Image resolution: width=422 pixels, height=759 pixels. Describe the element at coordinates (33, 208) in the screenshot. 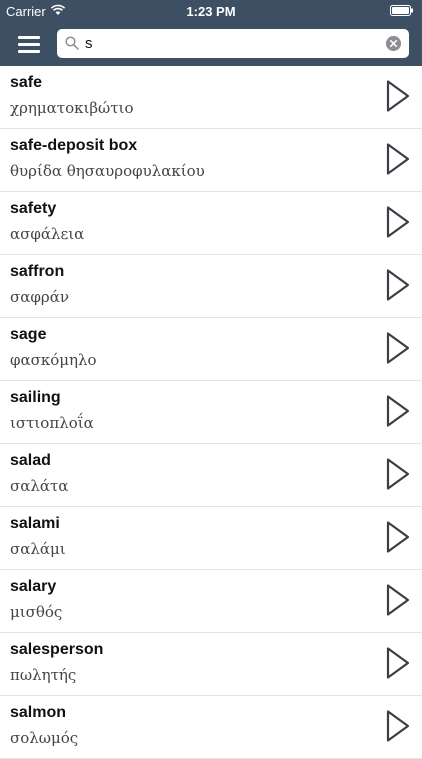

I see `entry-term: safety` at that location.